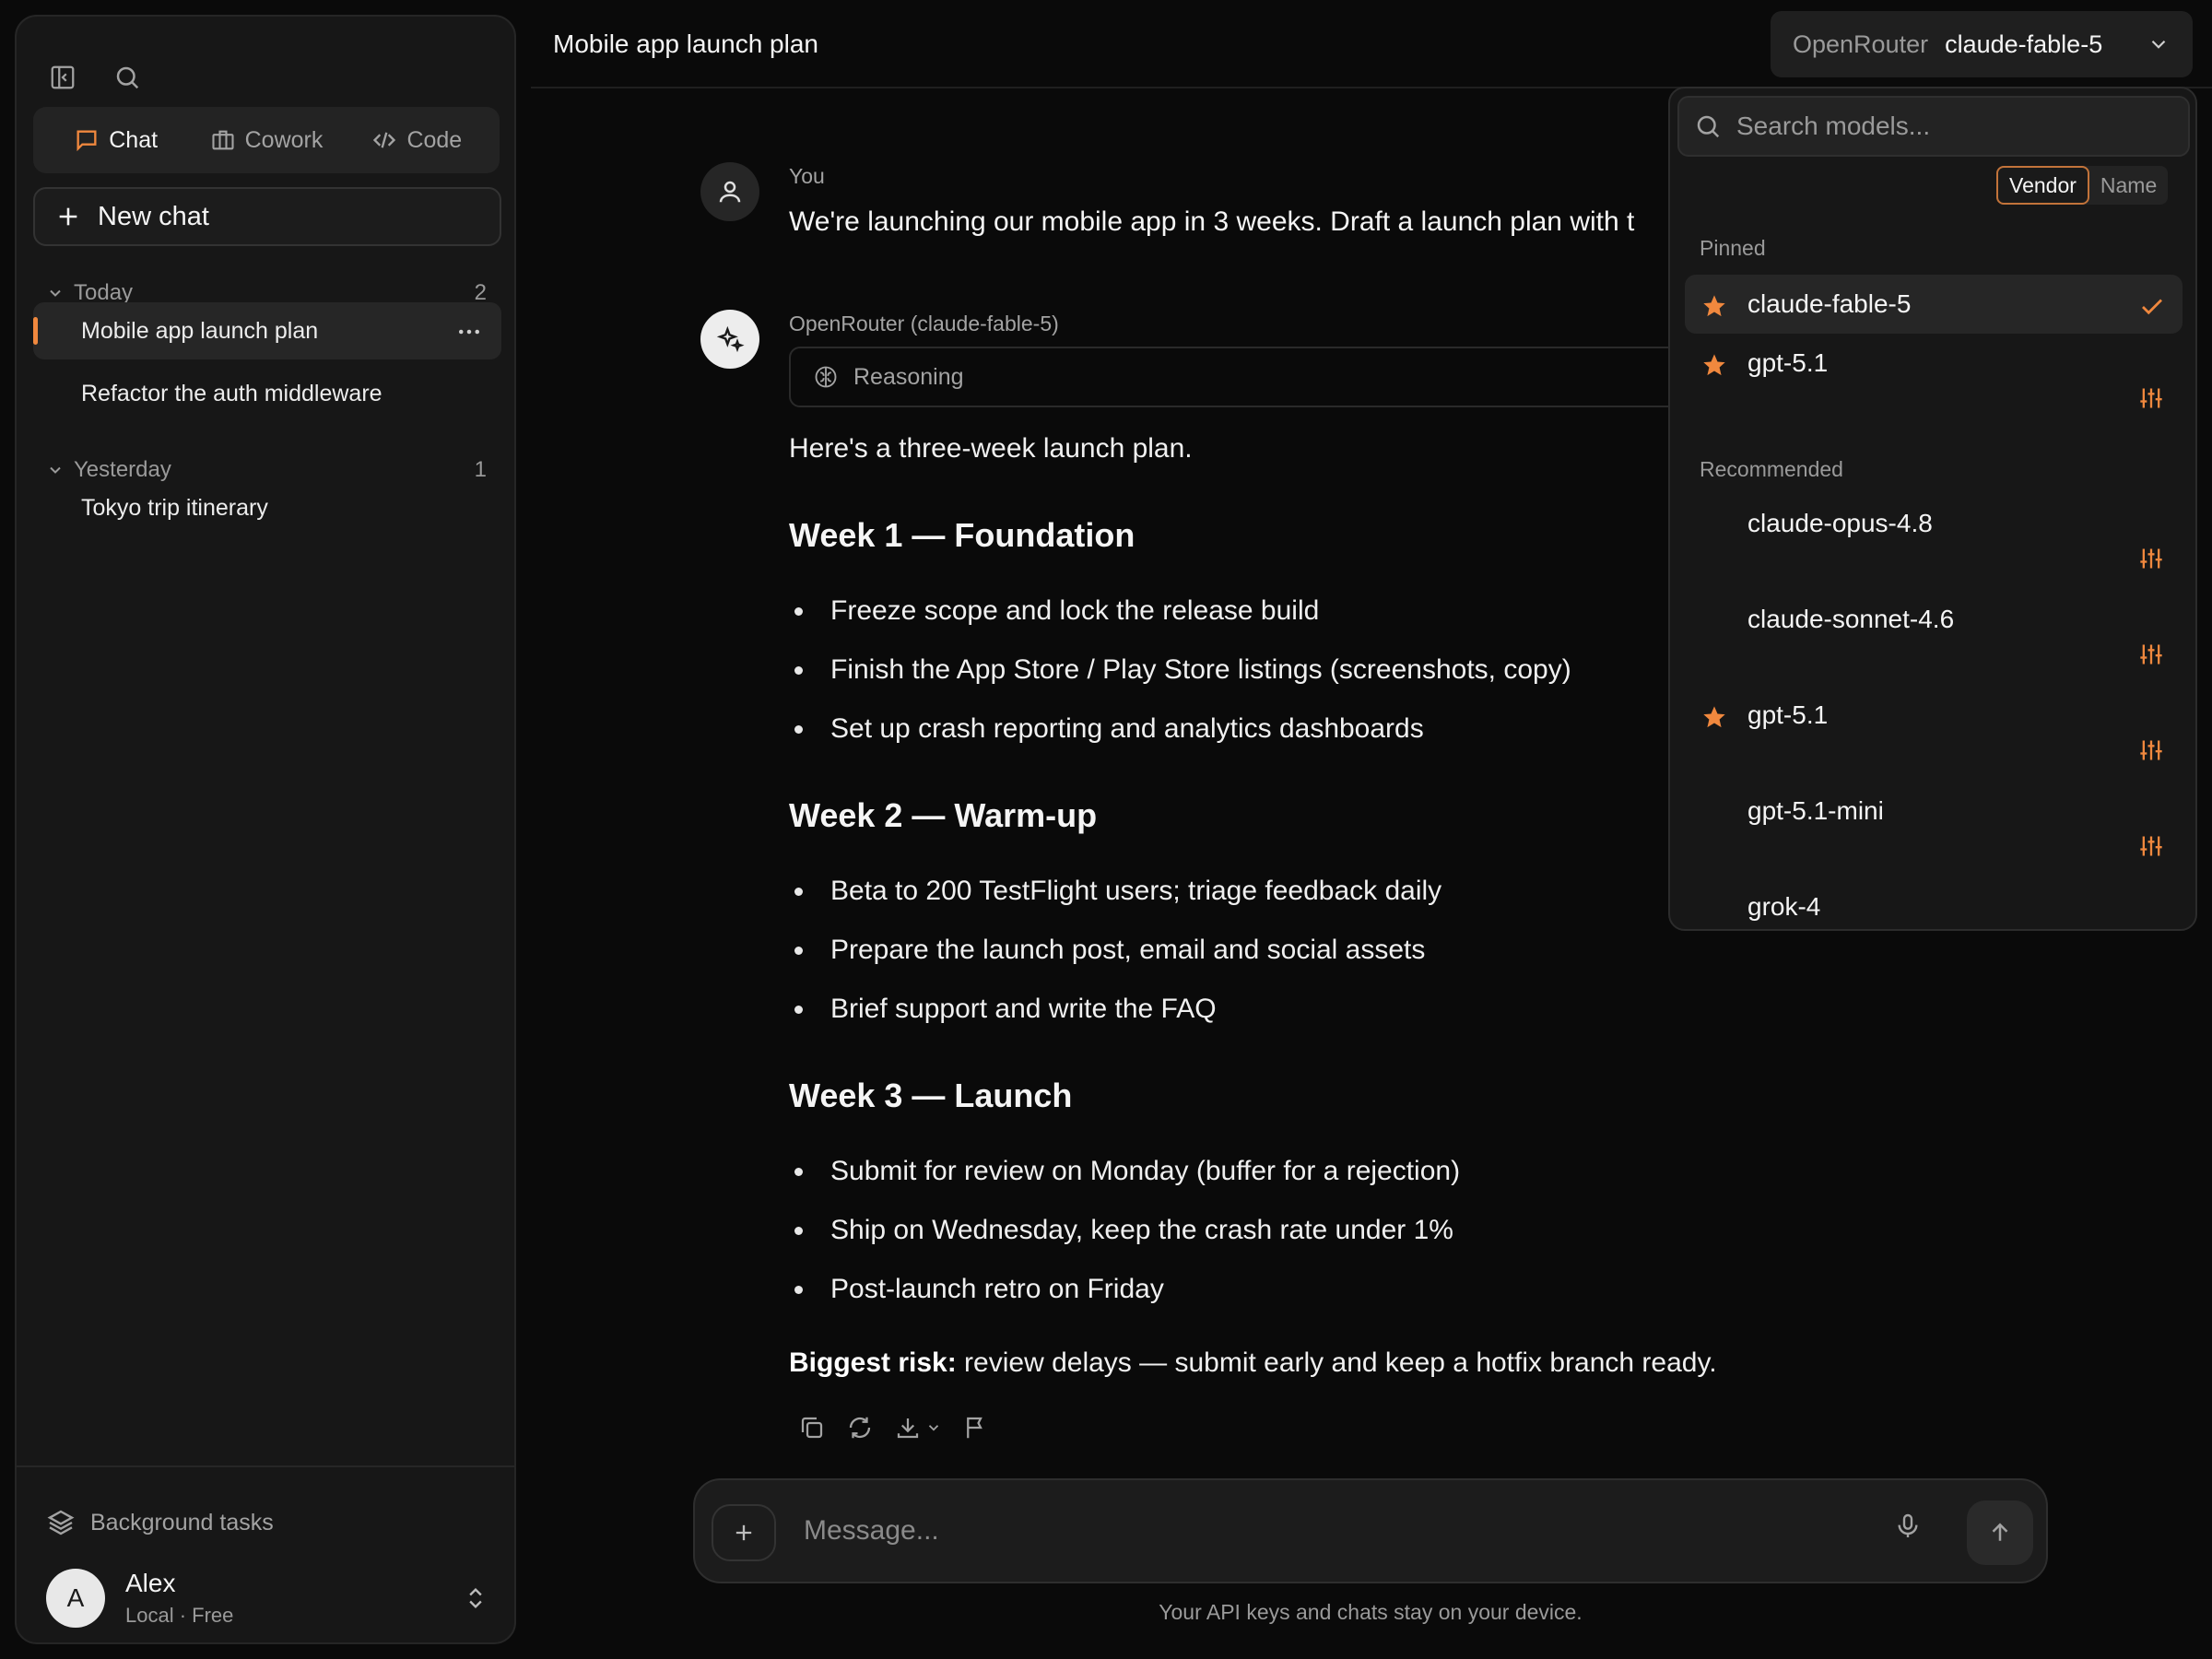 This screenshot has width=2212, height=1659. Describe the element at coordinates (1771, 469) in the screenshot. I see `section-recommended: Recommended` at that location.